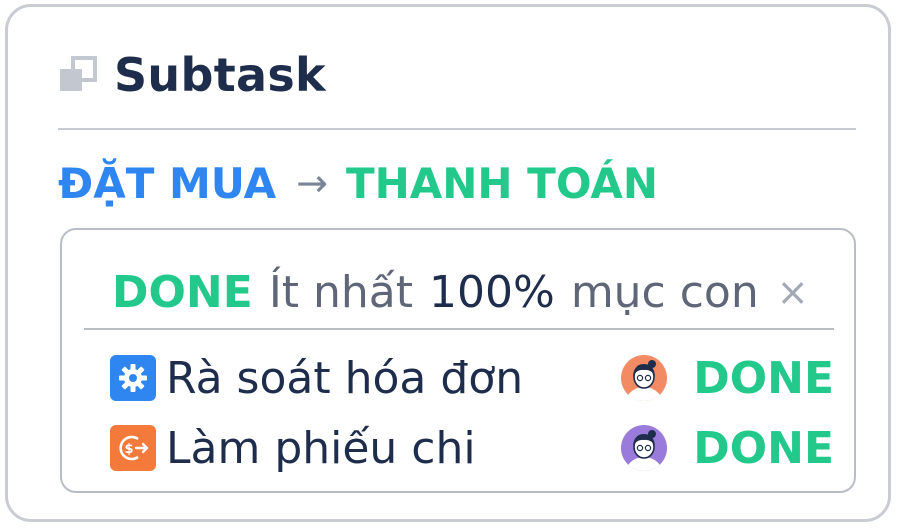  I want to click on condition-text-before: Ít nhất, so click(341, 292).